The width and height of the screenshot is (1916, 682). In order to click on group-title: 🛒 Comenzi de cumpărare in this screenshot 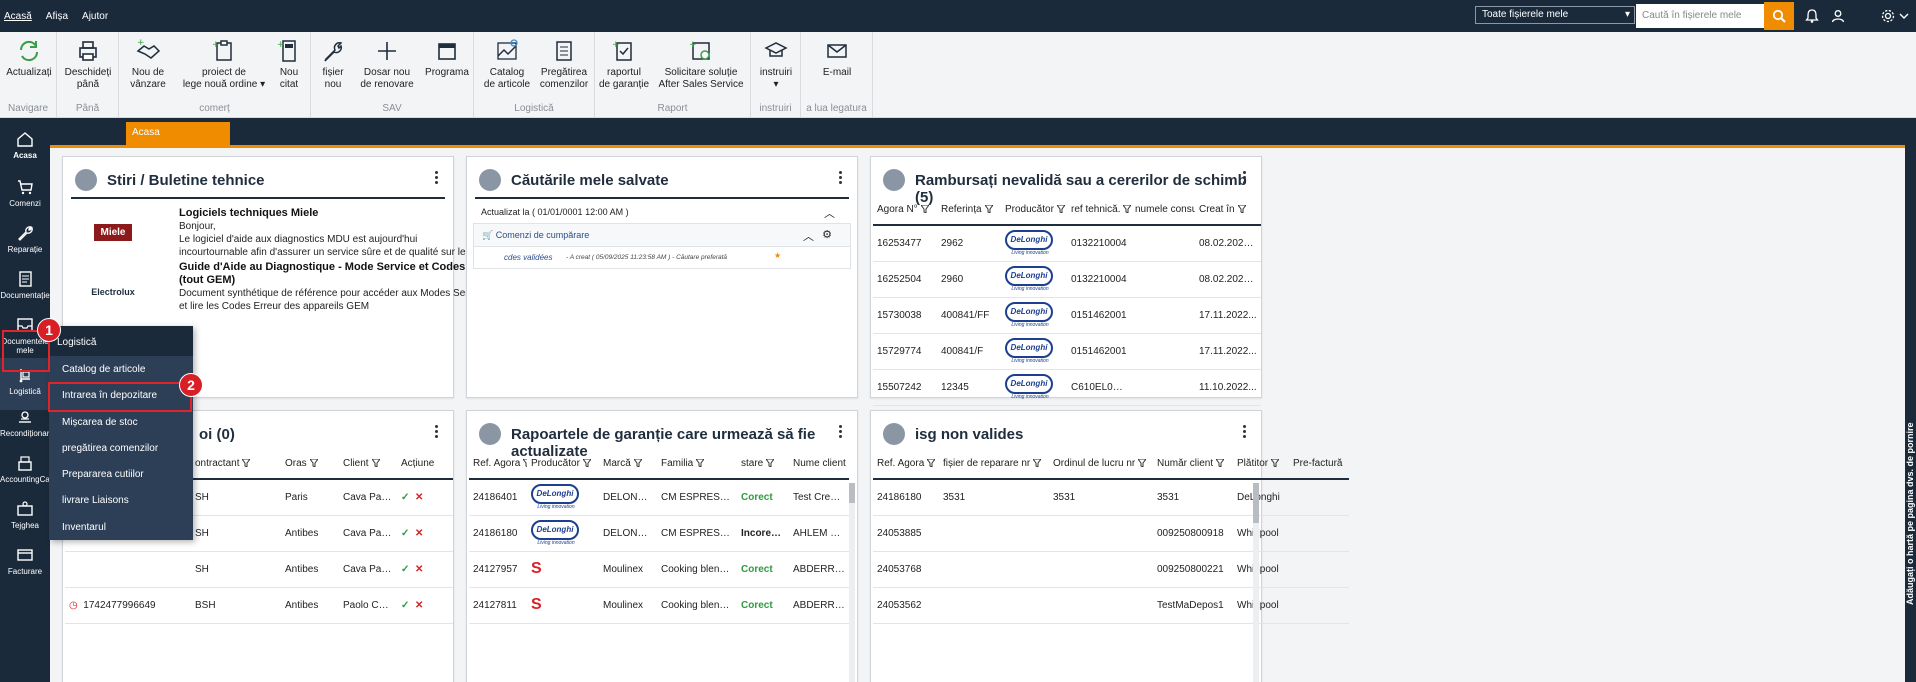, I will do `click(535, 235)`.